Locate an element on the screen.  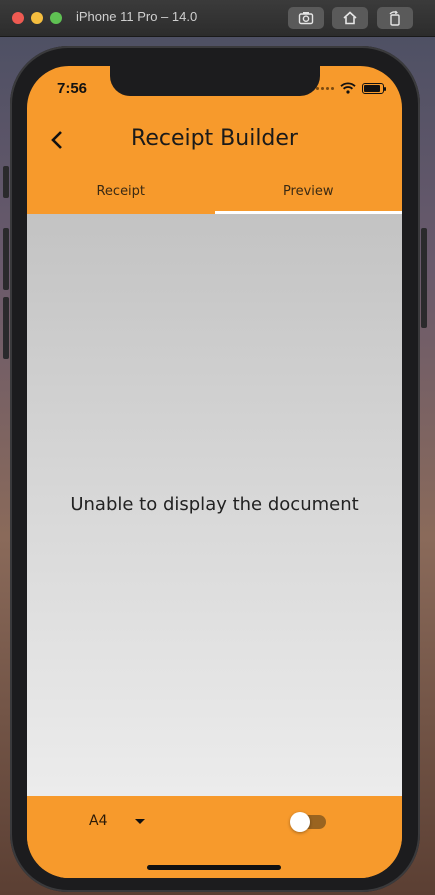
rotate-icon is located at coordinates (394, 18).